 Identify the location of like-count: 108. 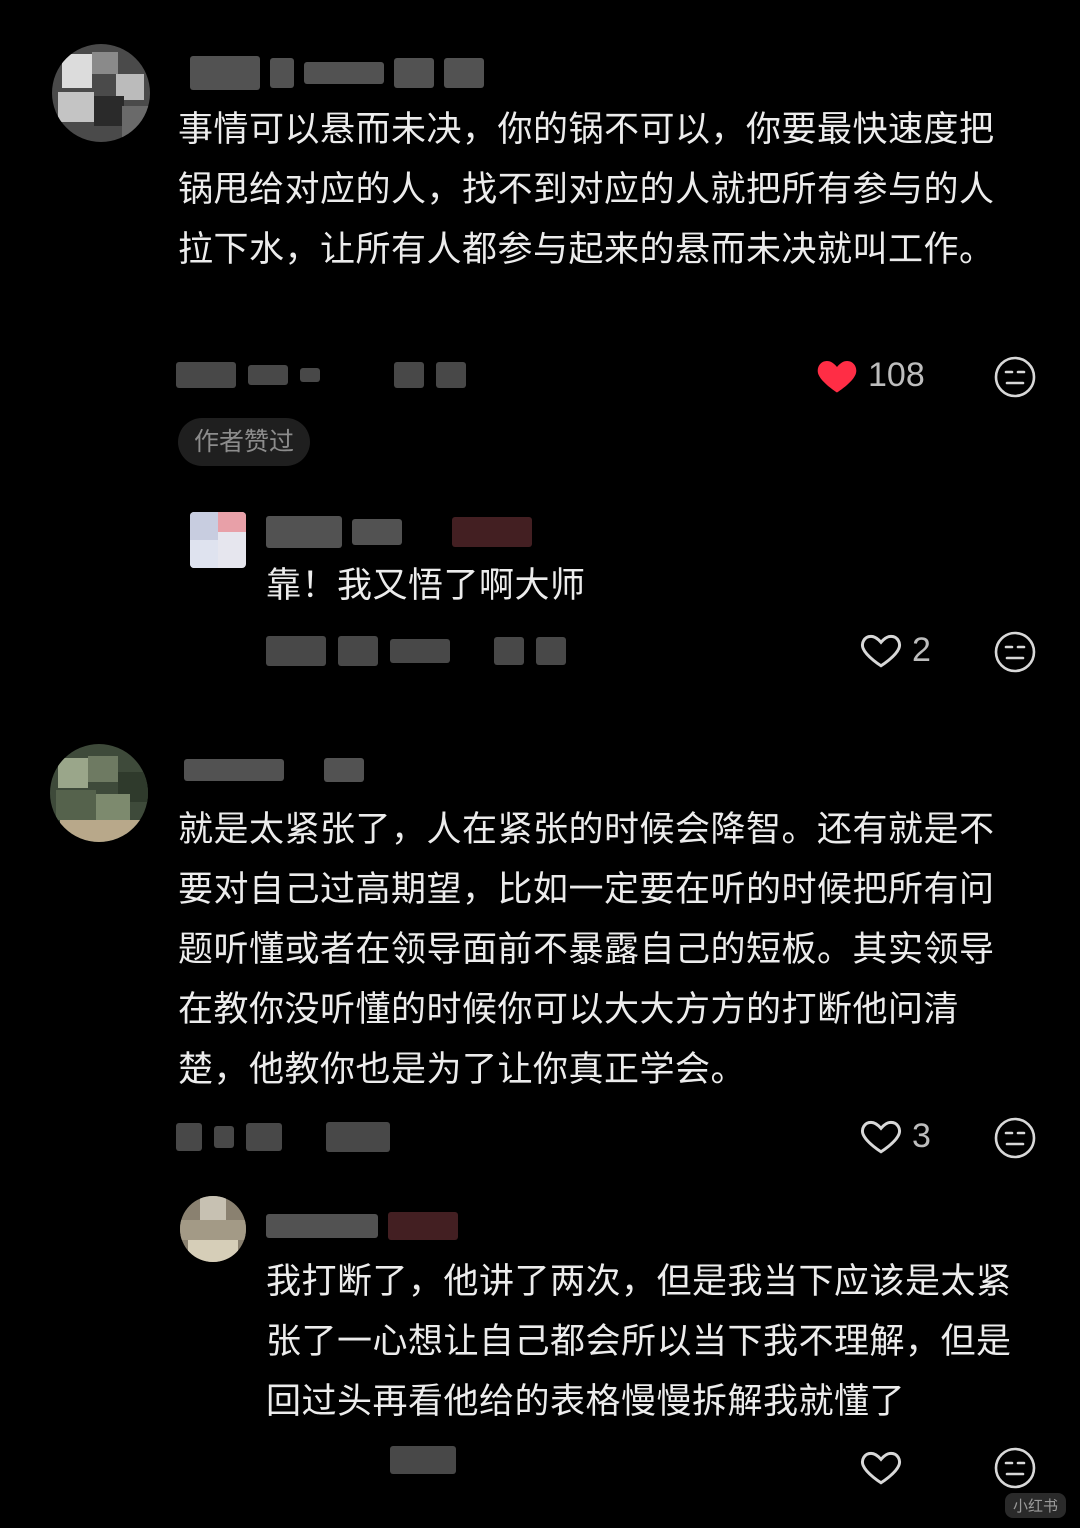
(896, 374).